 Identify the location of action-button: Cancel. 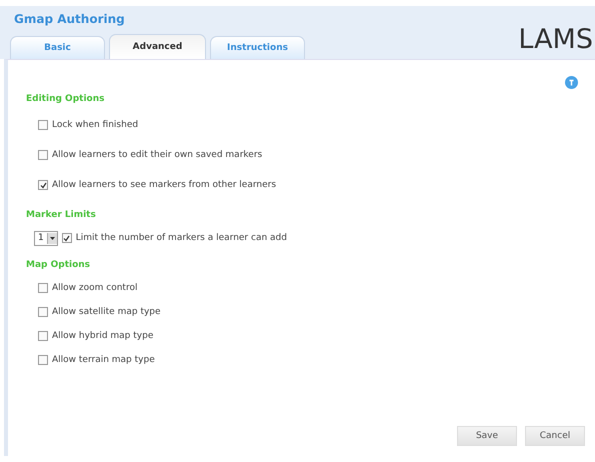
(555, 436).